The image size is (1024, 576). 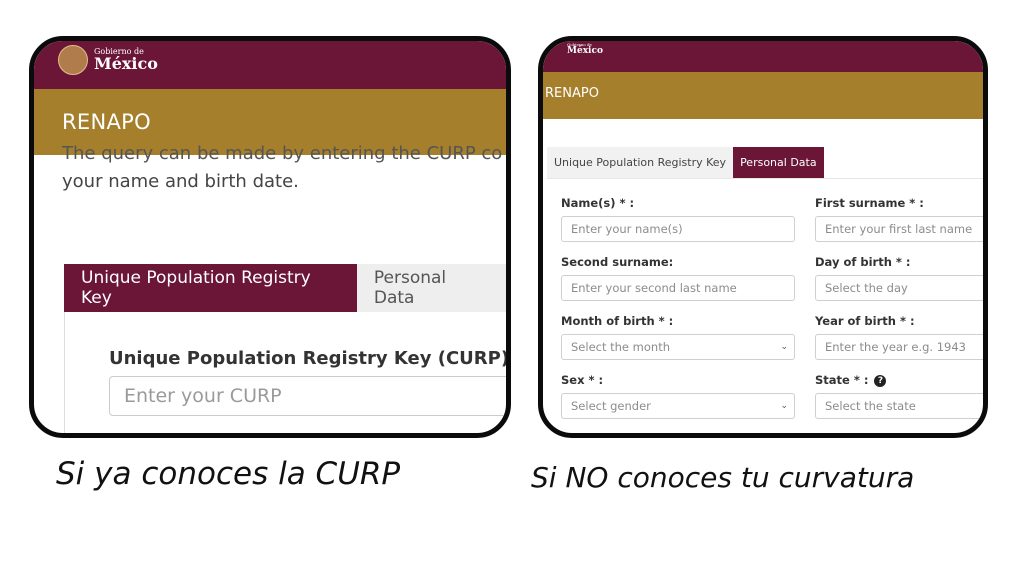 I want to click on second-surname-input: Enter your second last name, so click(x=678, y=288).